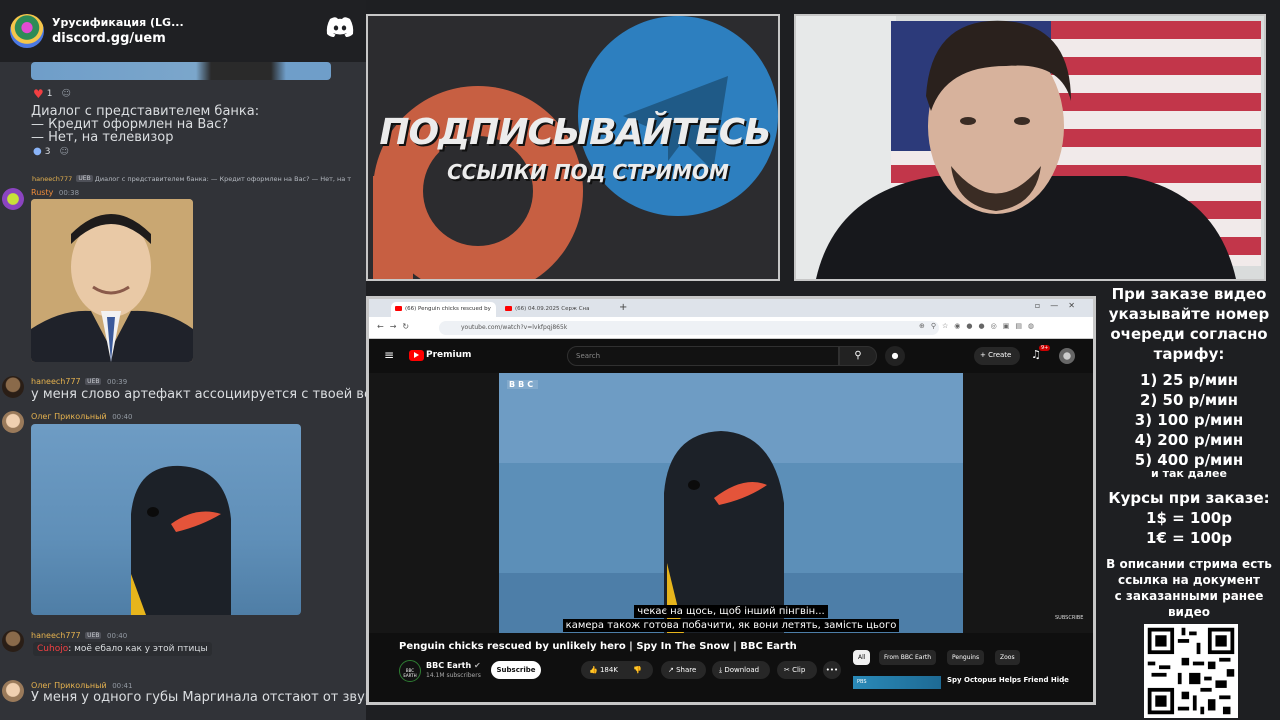 This screenshot has height=720, width=1280. What do you see at coordinates (1008, 680) in the screenshot?
I see `recommended-title: Spy Octopus Helps Friend Hide` at bounding box center [1008, 680].